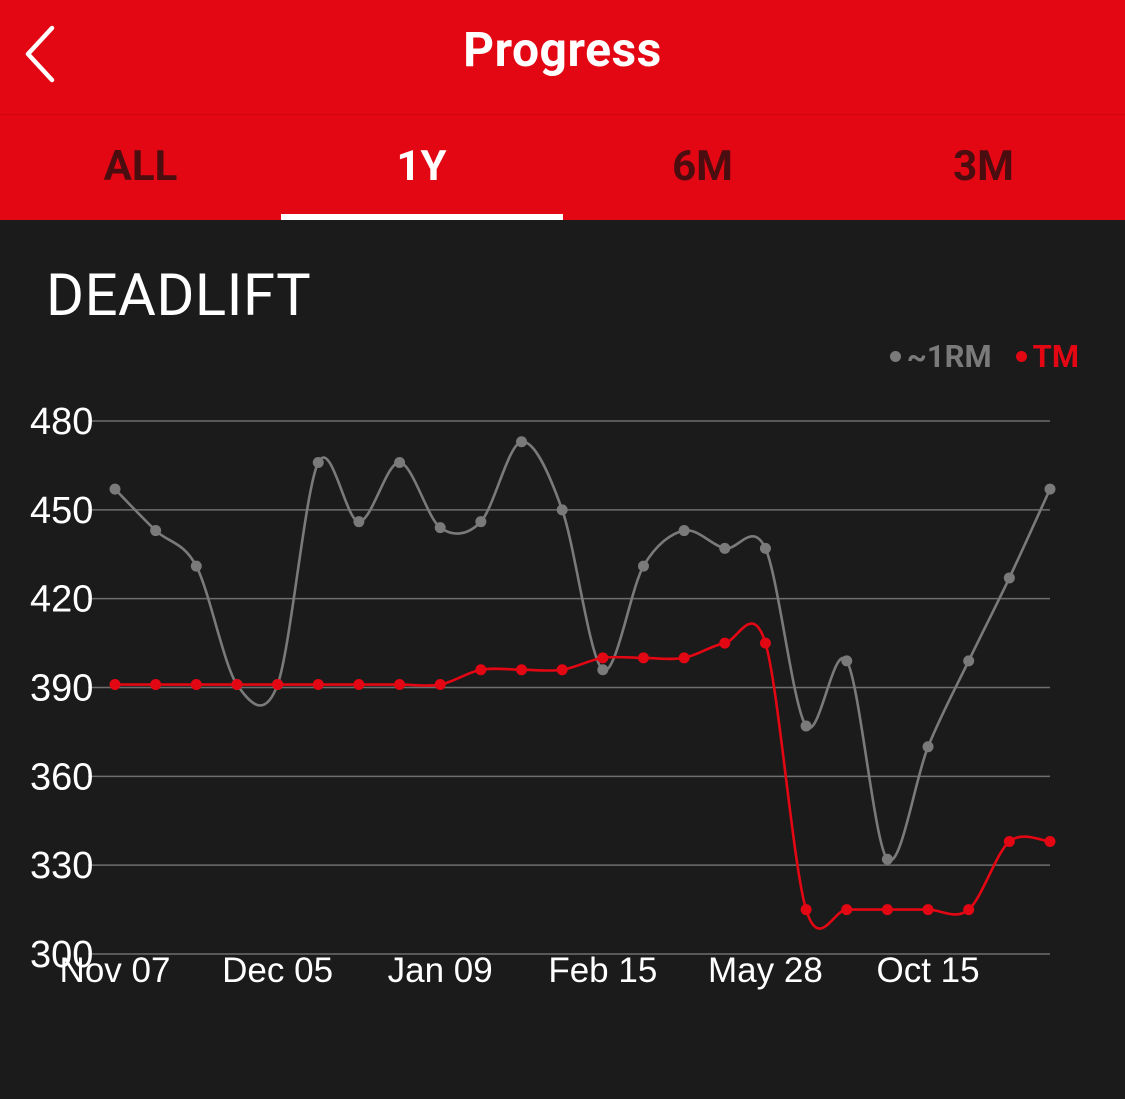  I want to click on legend-item-1rm: ~1RM, so click(940, 356).